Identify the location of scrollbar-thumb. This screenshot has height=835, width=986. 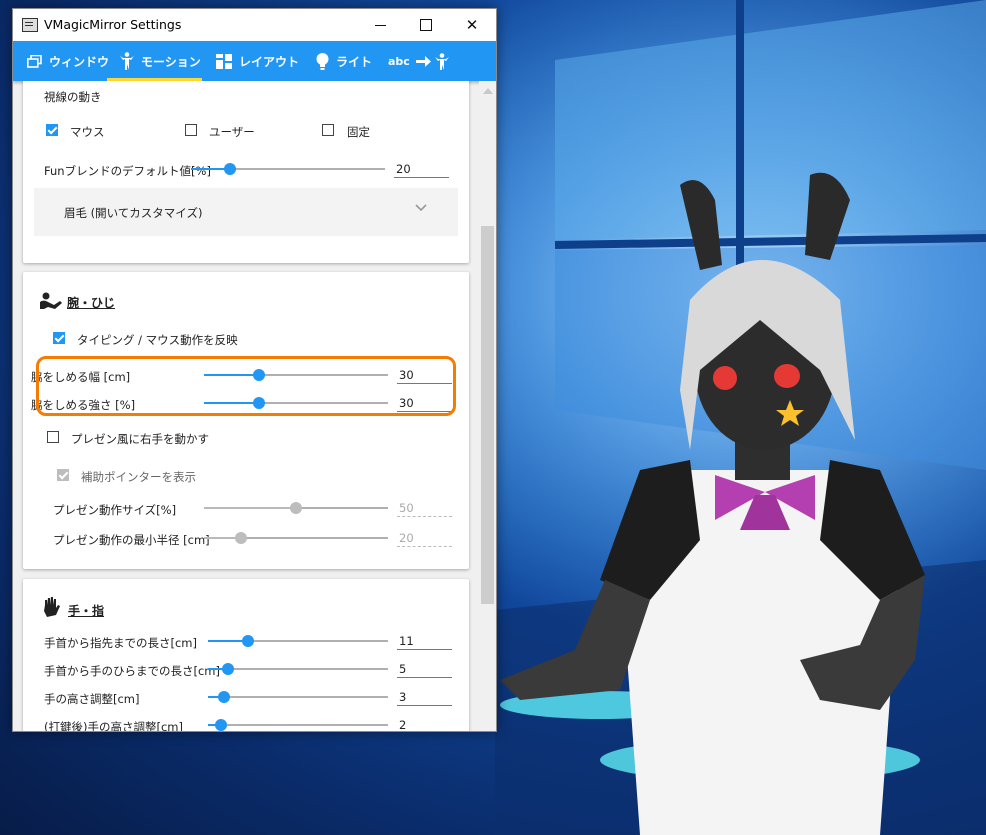
(487, 415).